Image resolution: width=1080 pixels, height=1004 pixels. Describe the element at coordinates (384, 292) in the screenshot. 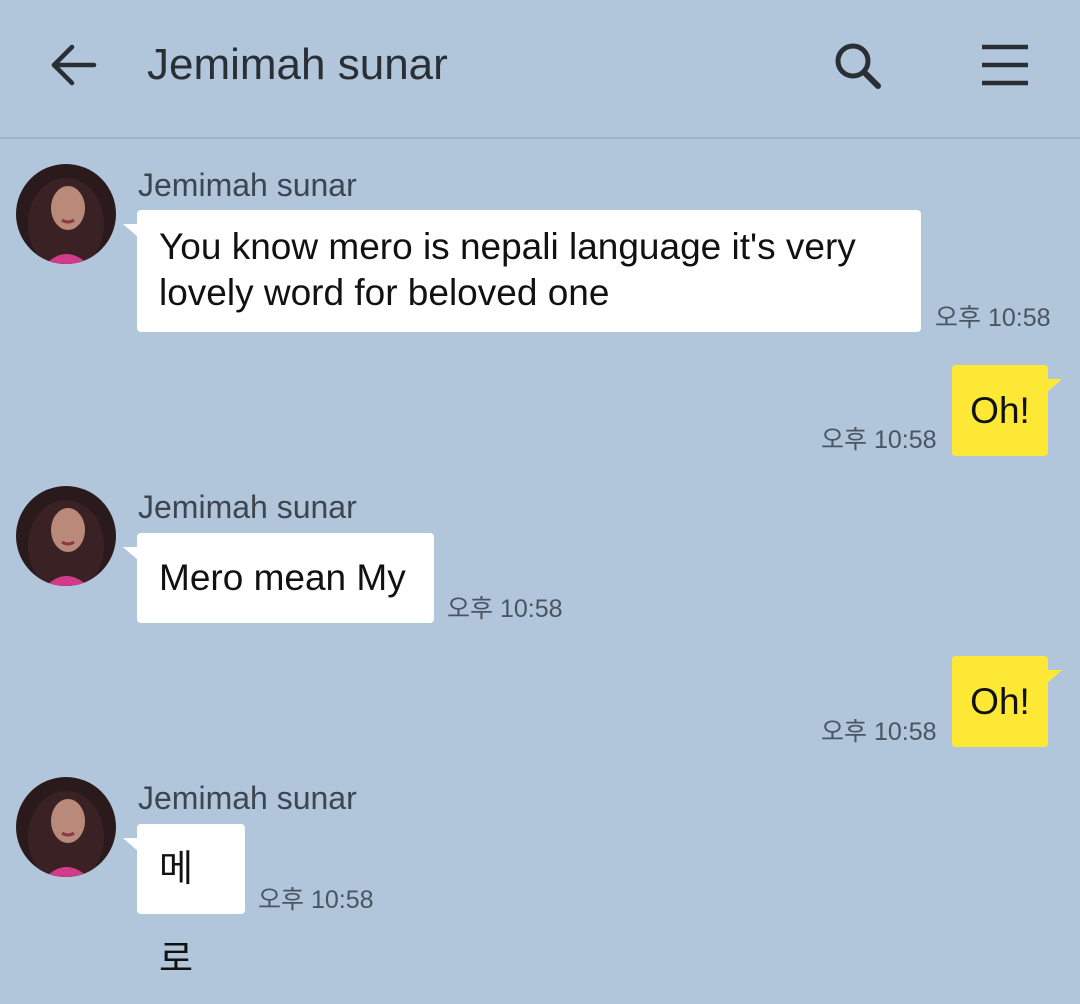

I see `message-text-line: lovely word for beloved one` at that location.